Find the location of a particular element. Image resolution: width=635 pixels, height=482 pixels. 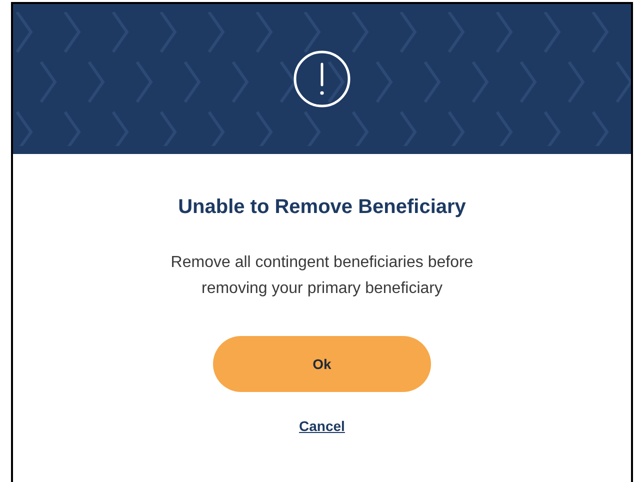

cancel-link: Cancel is located at coordinates (322, 426).